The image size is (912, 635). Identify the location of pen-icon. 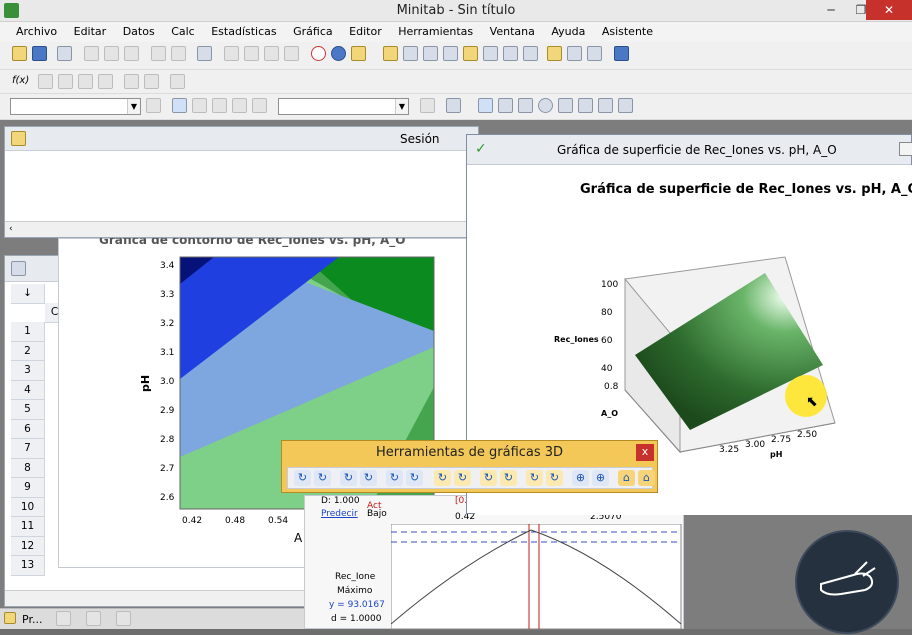
(151, 81).